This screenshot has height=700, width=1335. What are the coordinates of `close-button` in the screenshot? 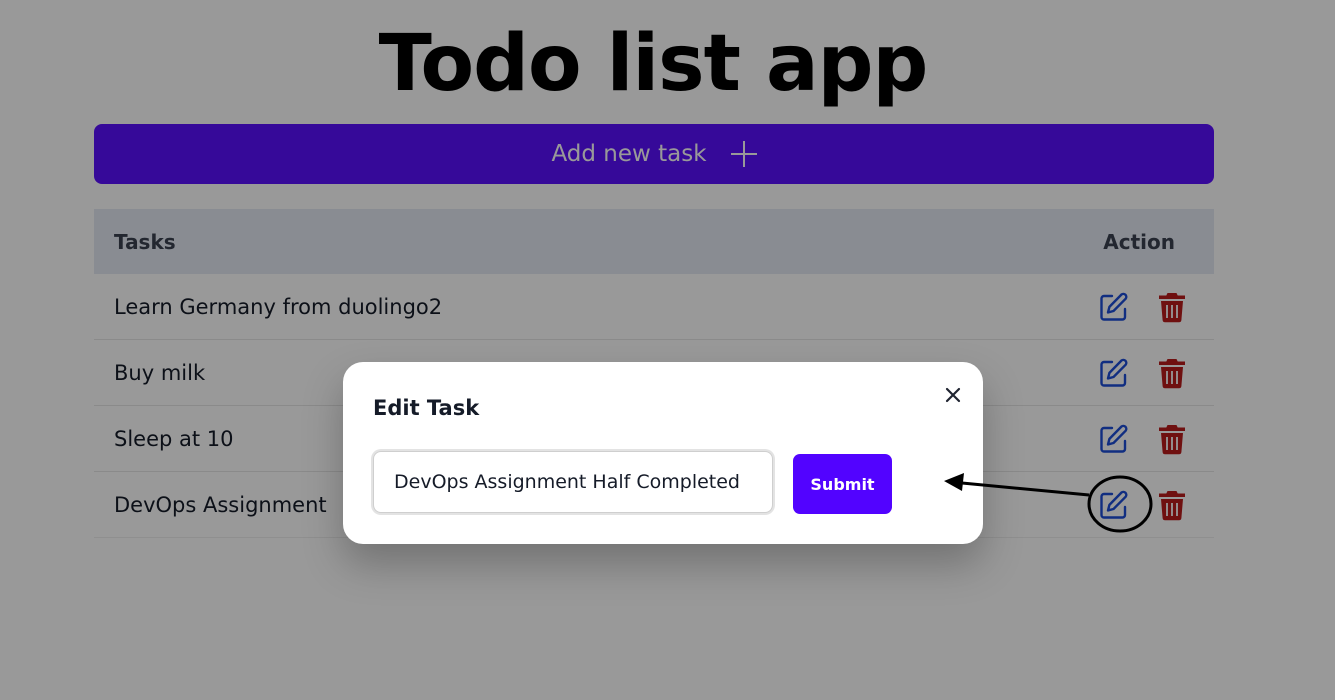 It's located at (953, 395).